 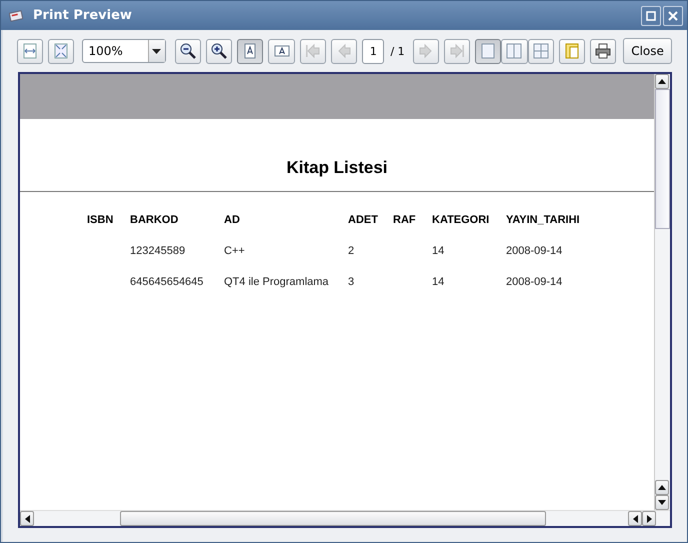 I want to click on table-cell: 3, so click(x=351, y=282).